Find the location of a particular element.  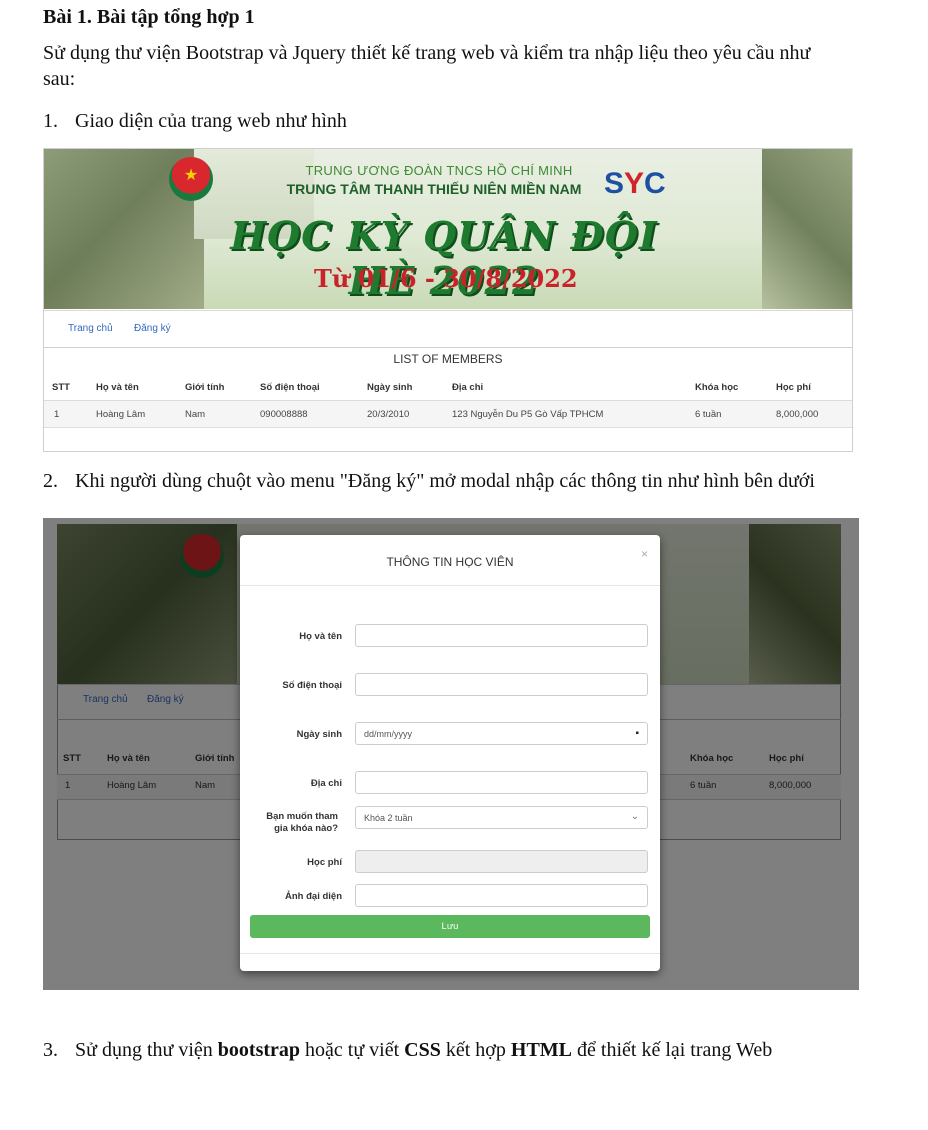

col-header: Họ và tên is located at coordinates (117, 387).